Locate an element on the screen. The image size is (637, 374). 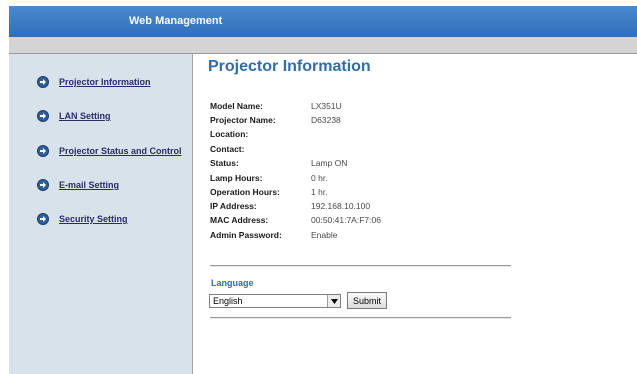
sidebar-item-projector-status: Projector Status and Control is located at coordinates (109, 151).